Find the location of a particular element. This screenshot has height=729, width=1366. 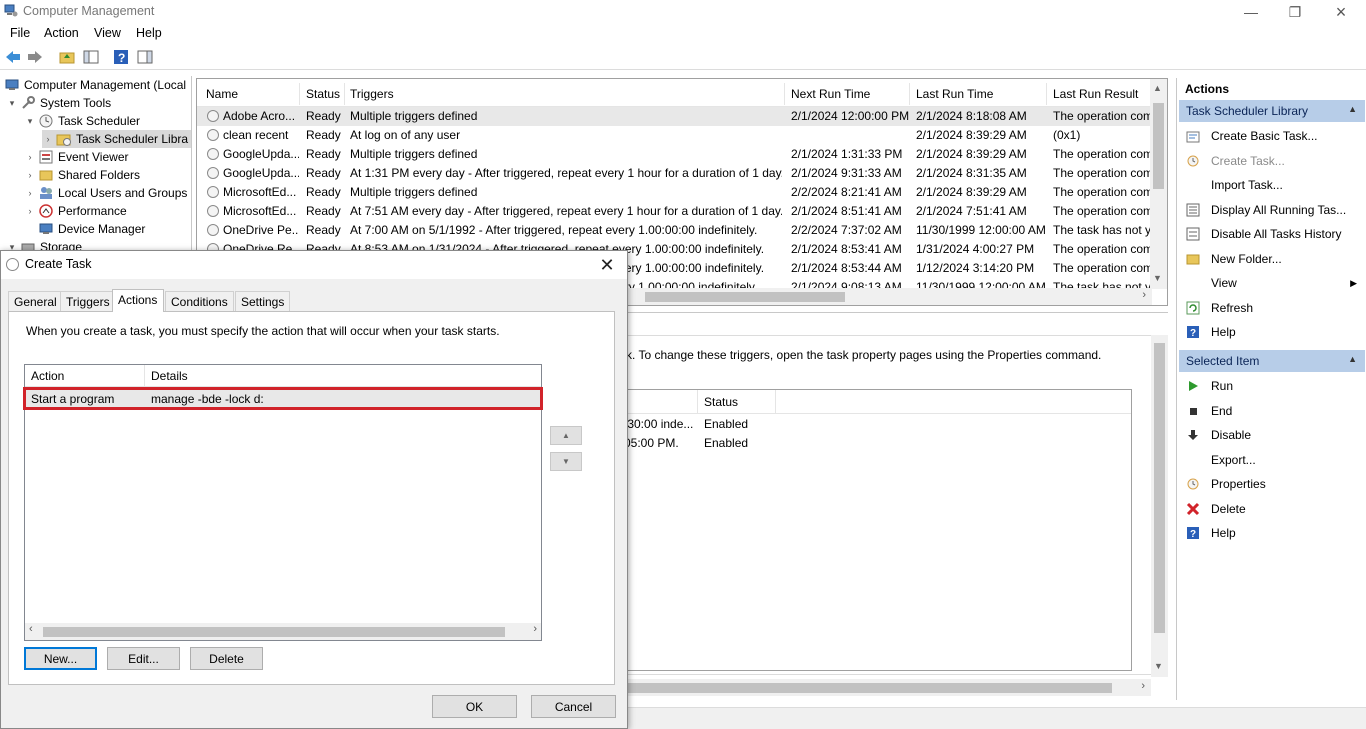

tree-item-event-viewer: › Event Viewer is located at coordinates (76, 157).